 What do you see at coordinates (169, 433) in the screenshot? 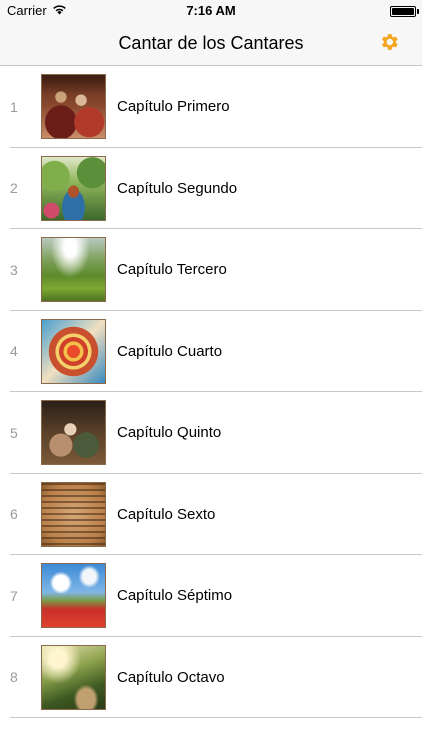
I see `chapter-label: Capítulo Quinto` at bounding box center [169, 433].